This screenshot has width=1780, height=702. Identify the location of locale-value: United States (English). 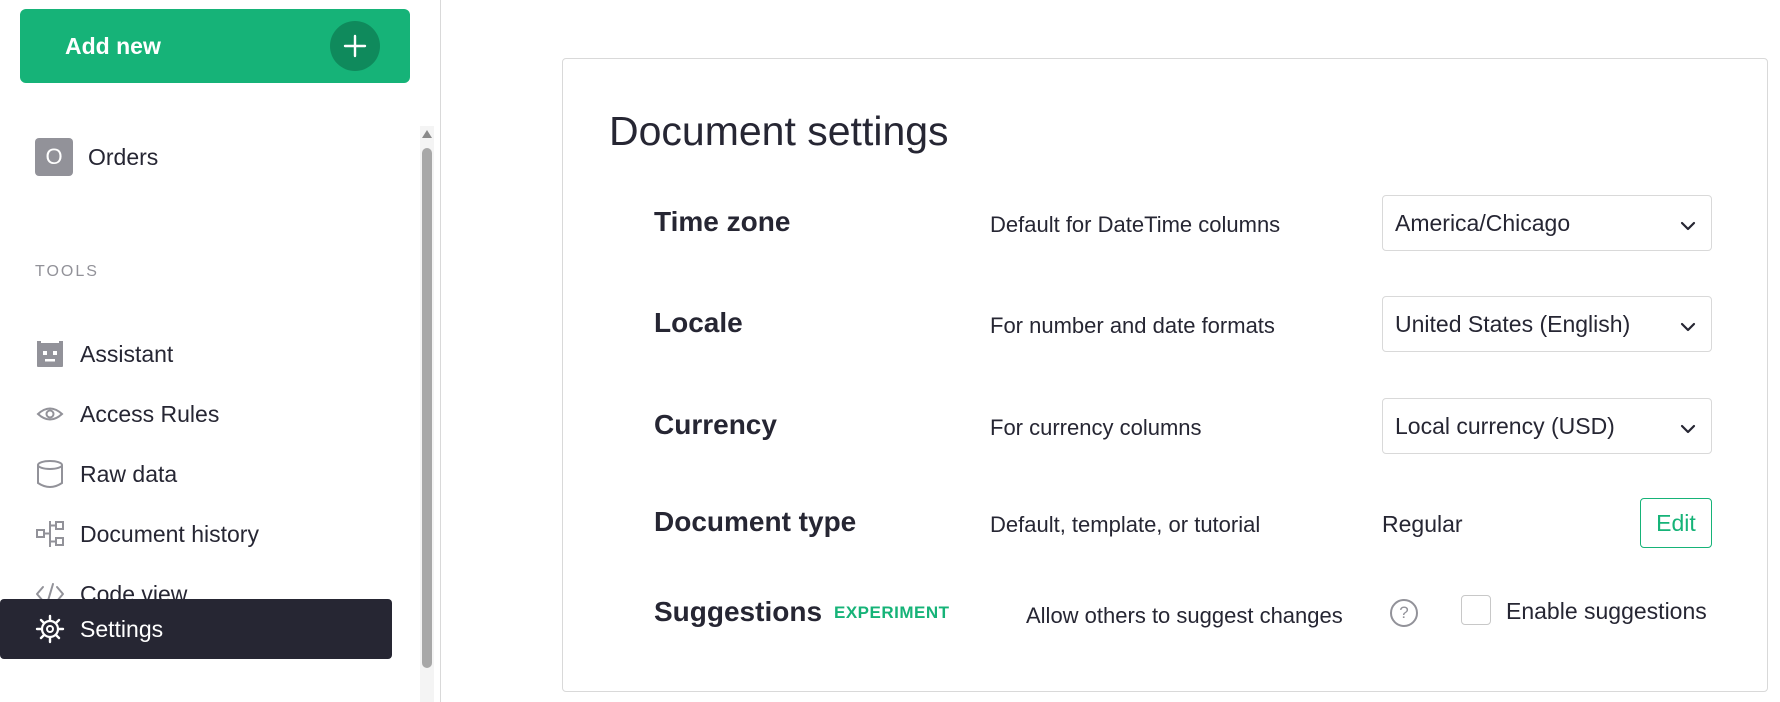
(1513, 323).